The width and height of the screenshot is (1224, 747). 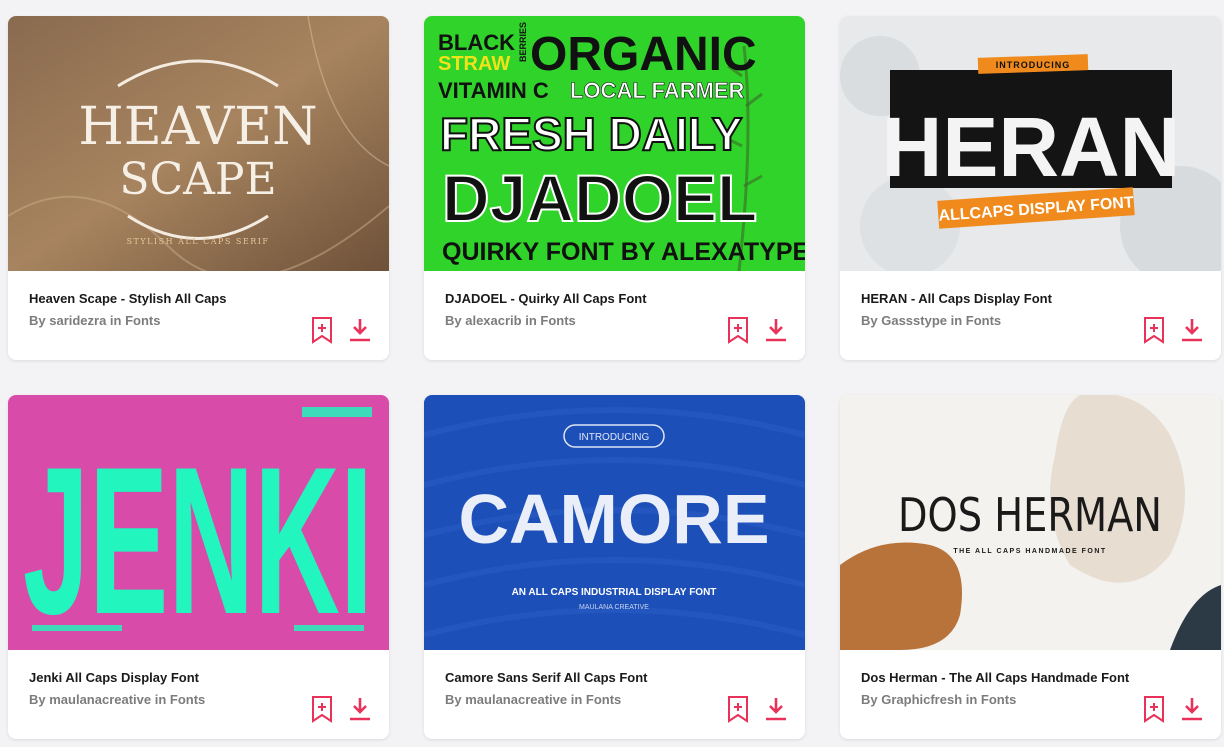 I want to click on preview-word5: VITAMIN C, so click(x=493, y=90).